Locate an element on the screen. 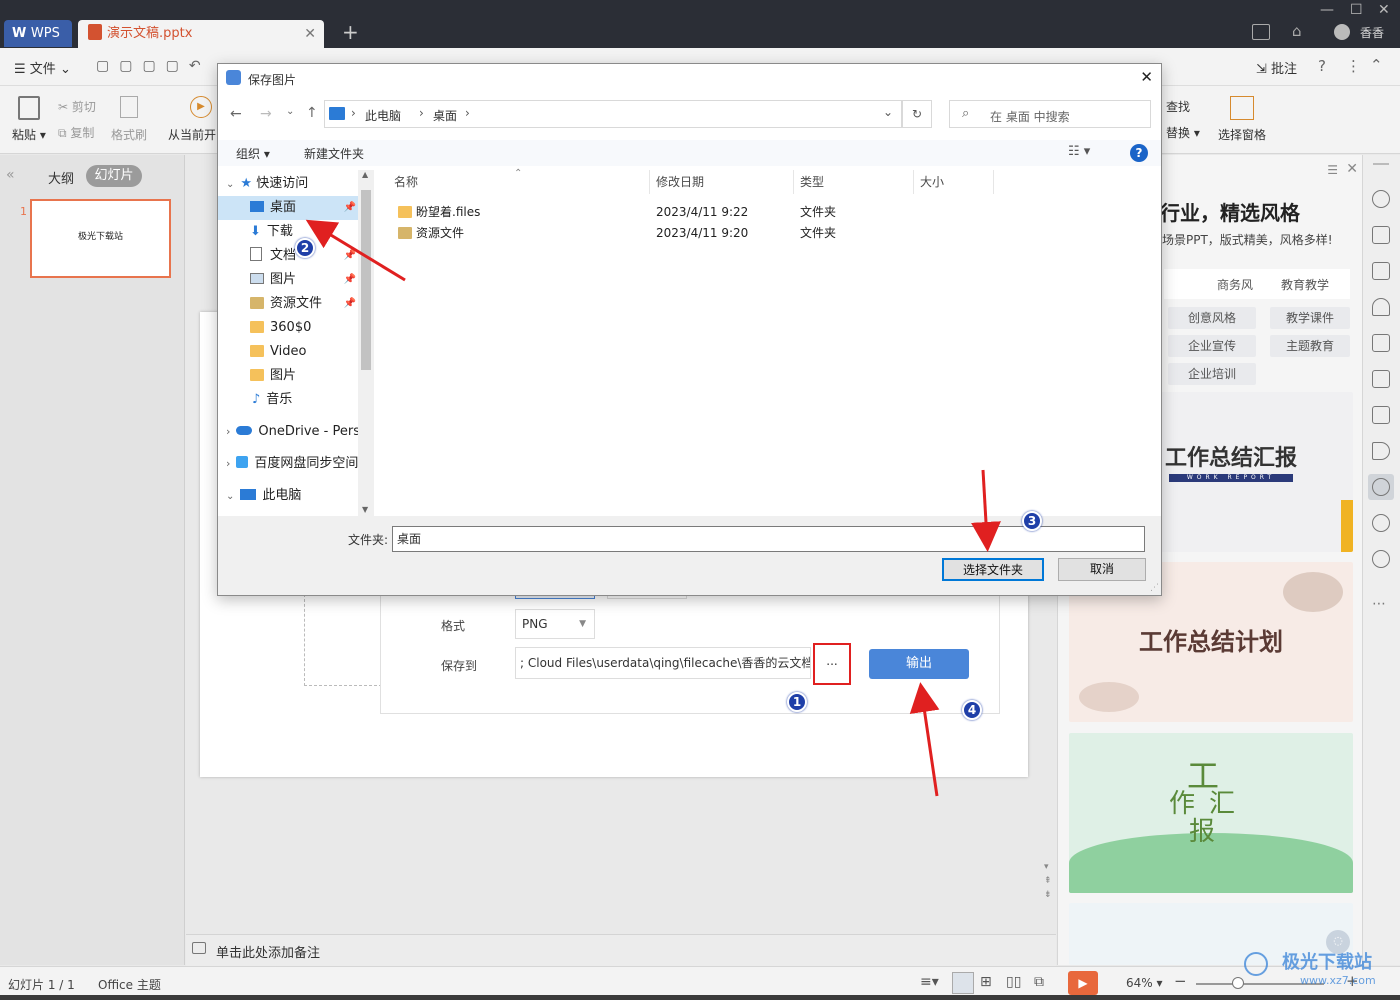 The image size is (1400, 1000). arrow-to-export is located at coordinates (924, 739).